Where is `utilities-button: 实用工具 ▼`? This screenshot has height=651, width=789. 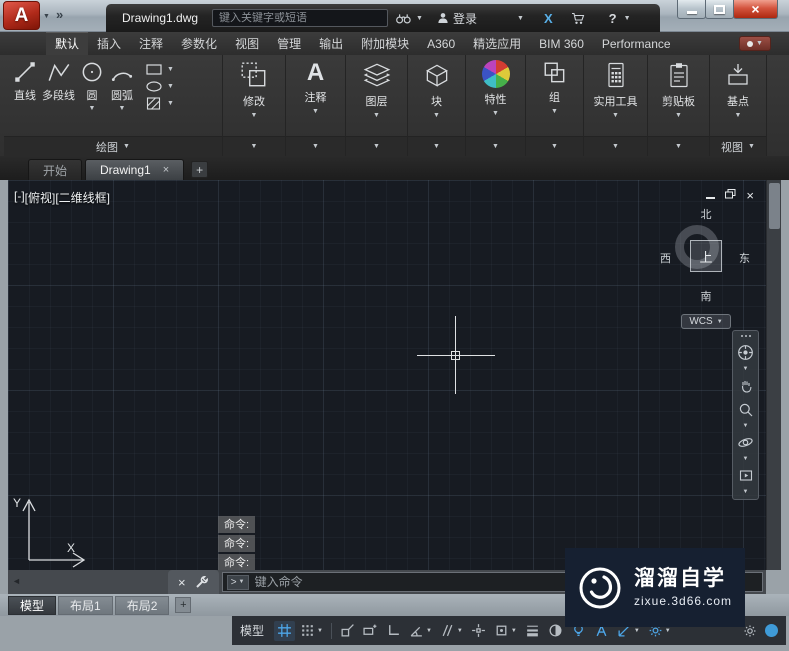
utilities-button: 实用工具 ▼ is located at coordinates (616, 87).